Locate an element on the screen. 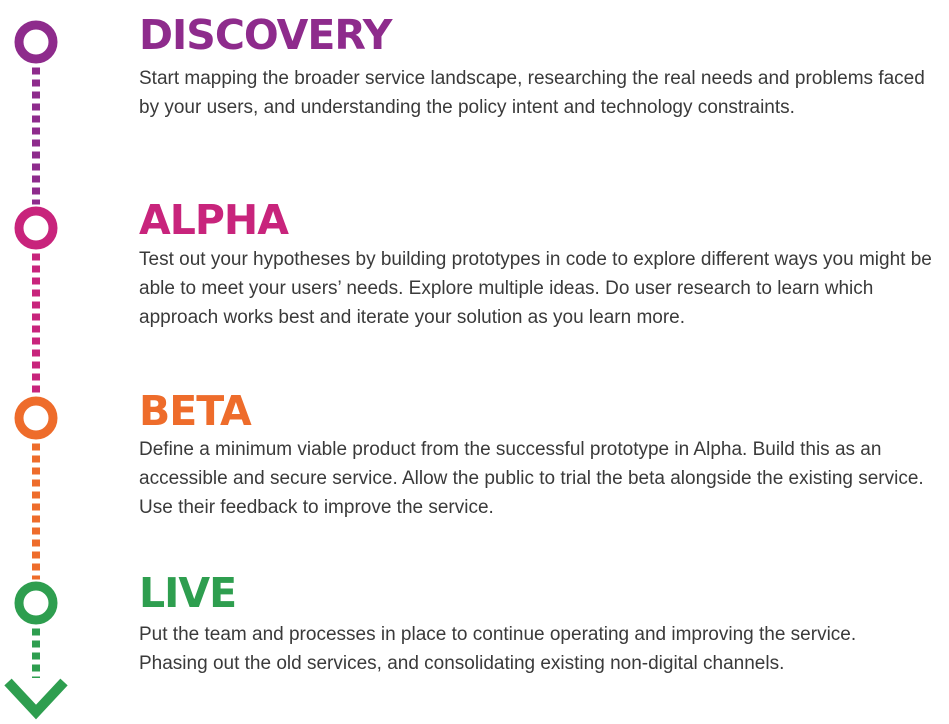 The width and height of the screenshot is (949, 724). arrow-down-icon is located at coordinates (36, 699).